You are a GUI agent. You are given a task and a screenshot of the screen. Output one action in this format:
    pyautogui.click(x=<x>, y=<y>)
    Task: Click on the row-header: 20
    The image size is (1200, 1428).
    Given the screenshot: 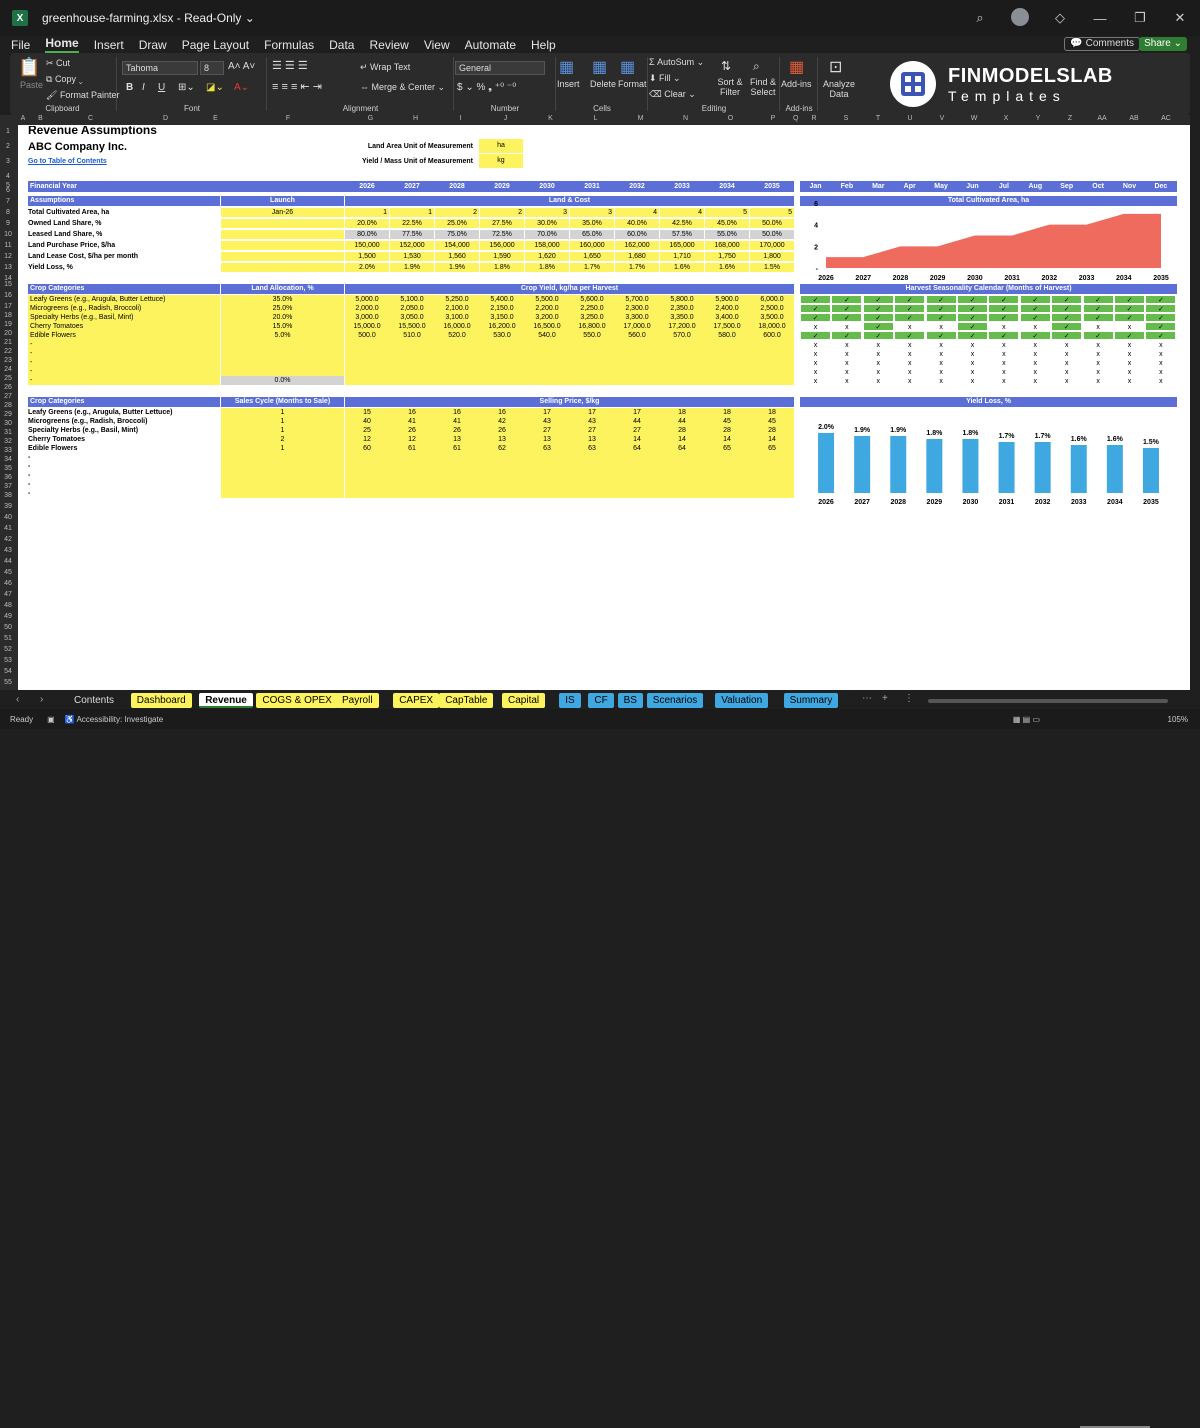 What is the action you would take?
    pyautogui.click(x=8, y=333)
    